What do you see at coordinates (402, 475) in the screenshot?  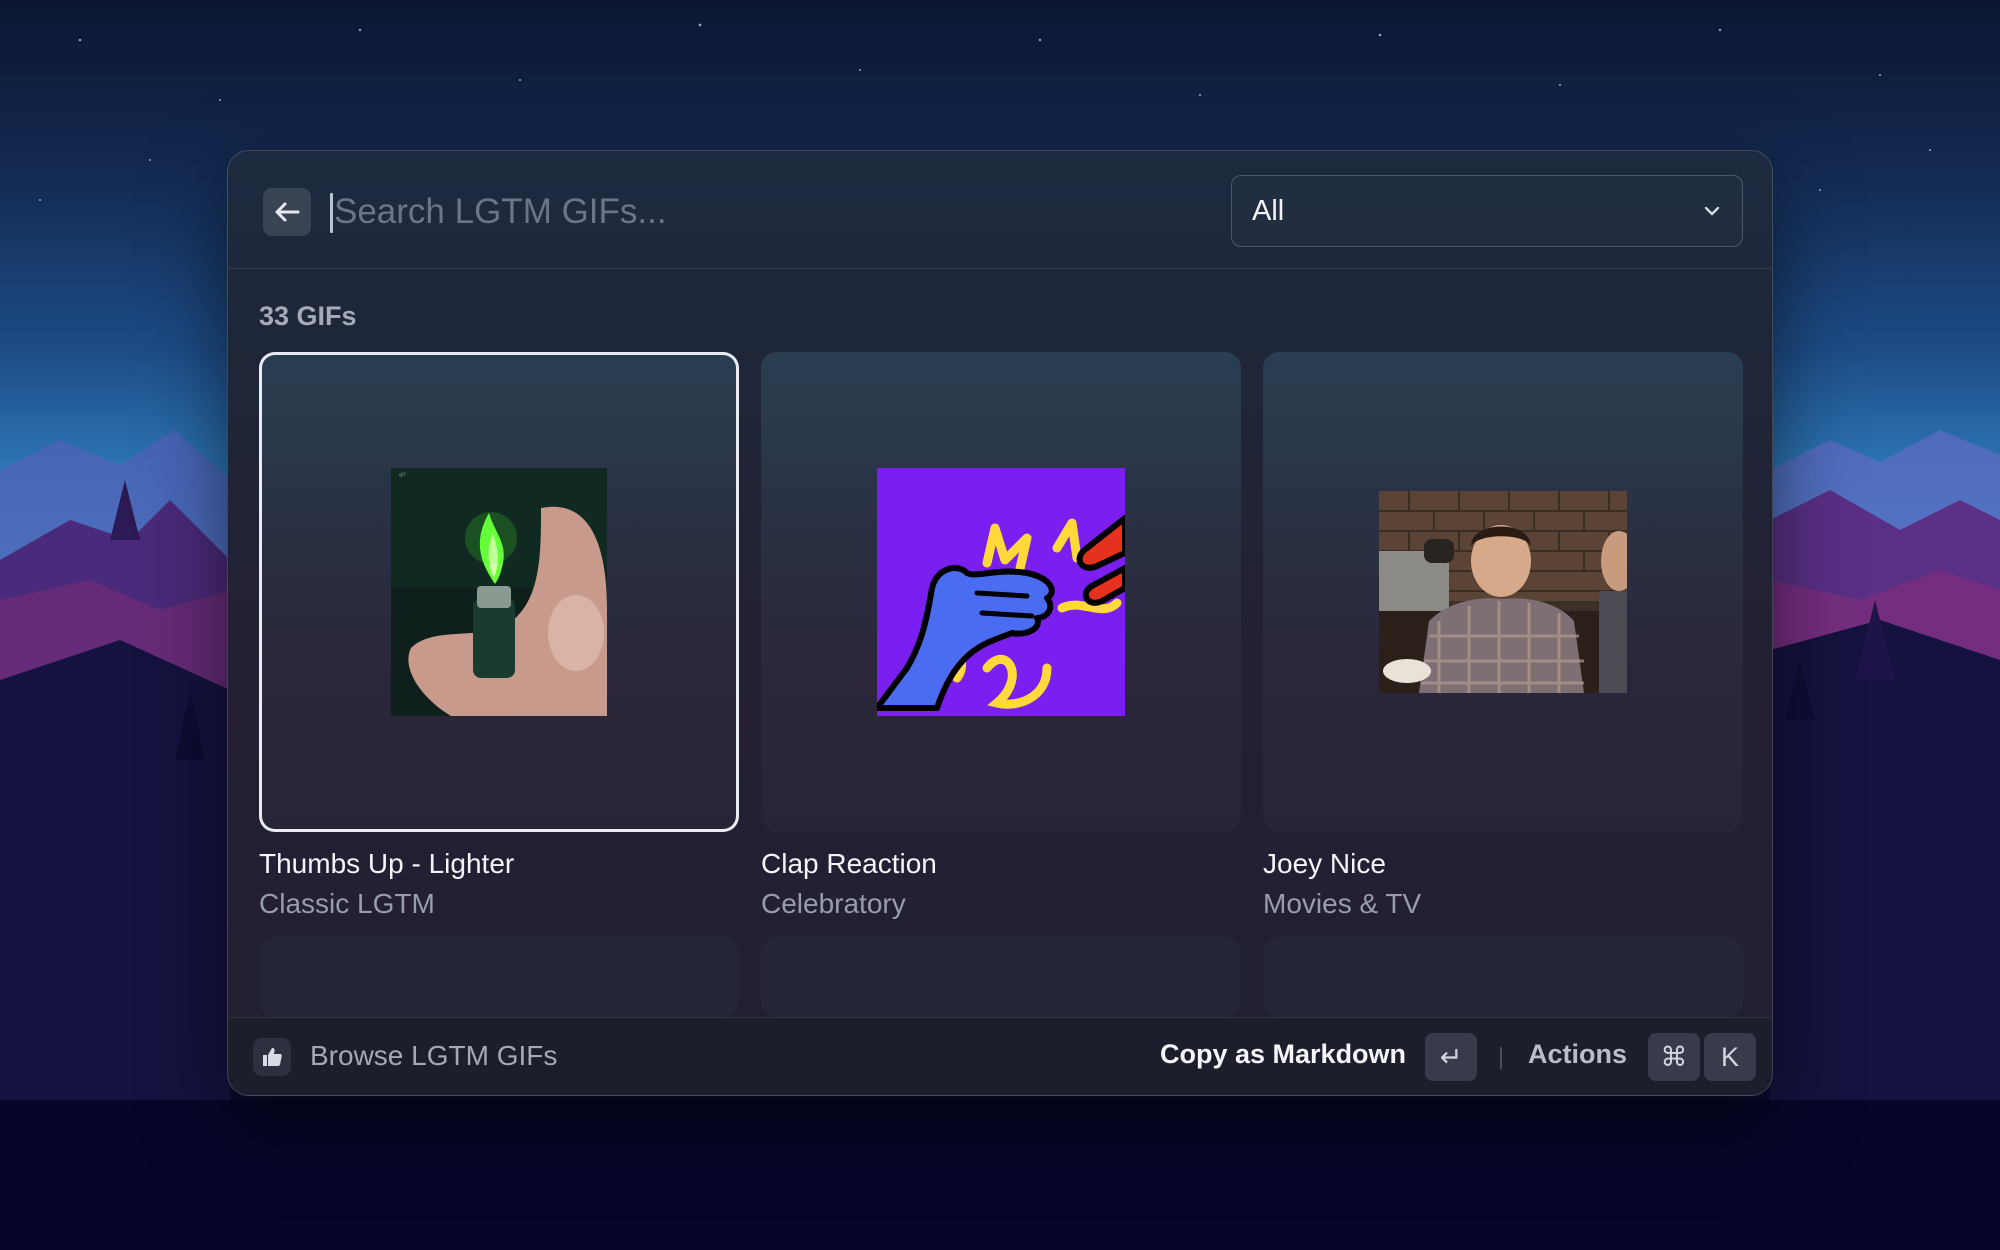 I see `svg-text: gif` at bounding box center [402, 475].